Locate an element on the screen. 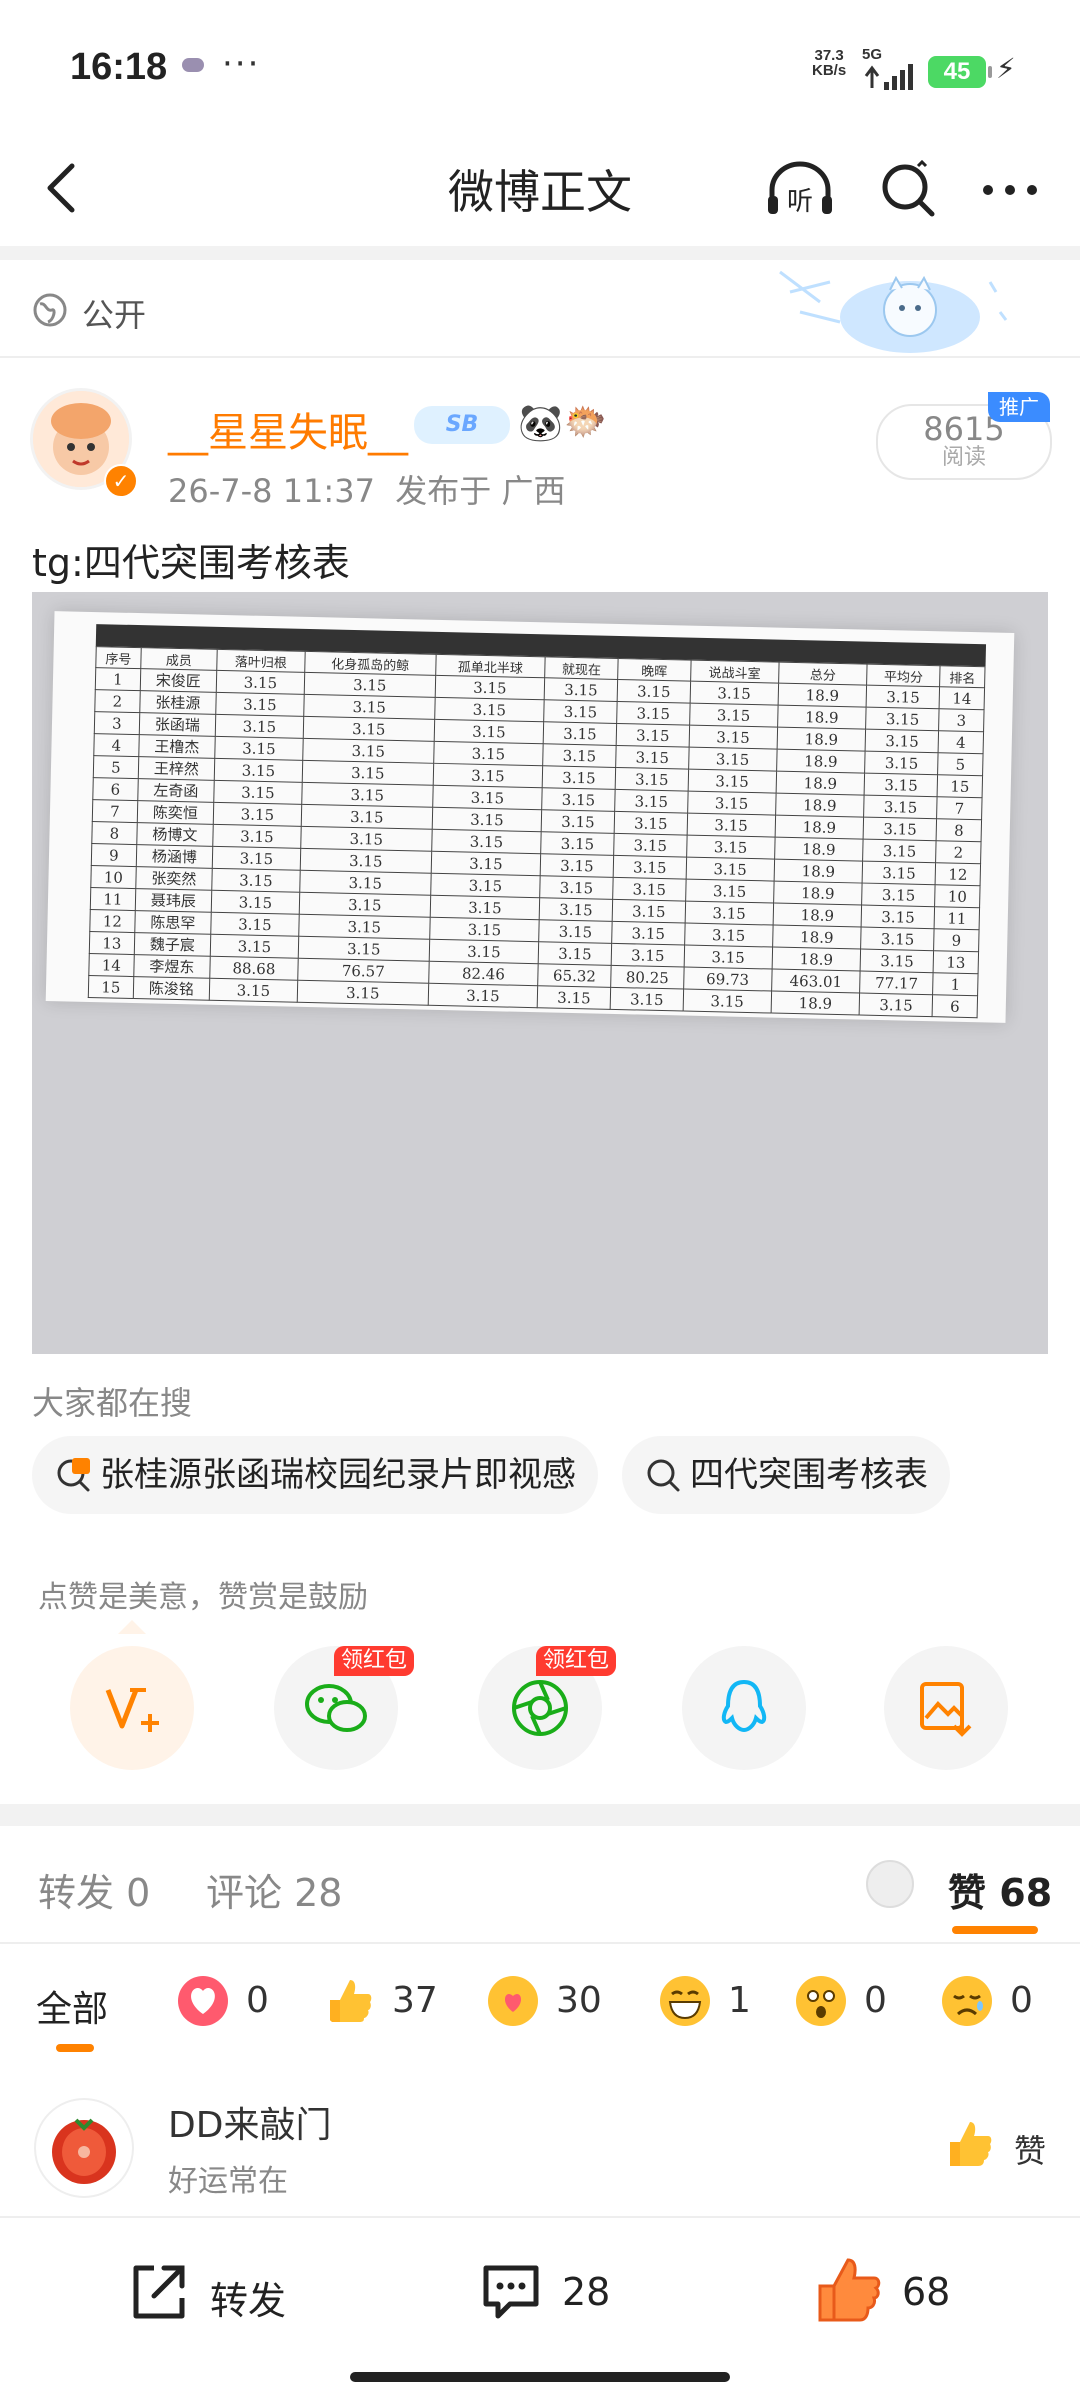 This screenshot has width=1080, height=2402. status-more-dots: ··· is located at coordinates (241, 64).